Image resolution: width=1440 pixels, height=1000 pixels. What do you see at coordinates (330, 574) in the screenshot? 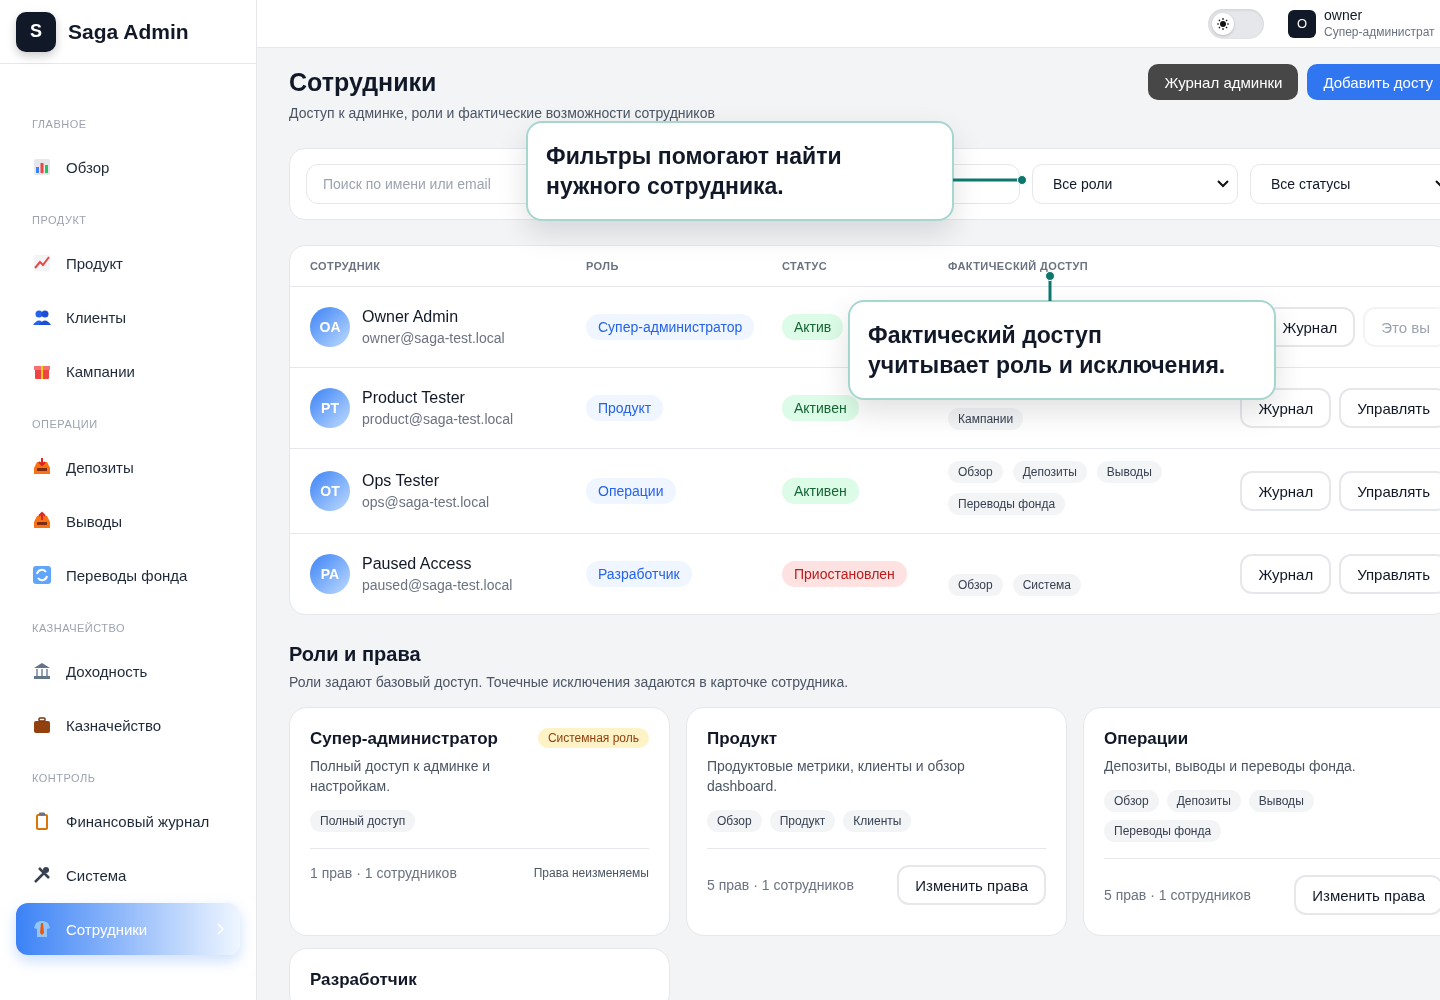
I see `avatar: PA` at bounding box center [330, 574].